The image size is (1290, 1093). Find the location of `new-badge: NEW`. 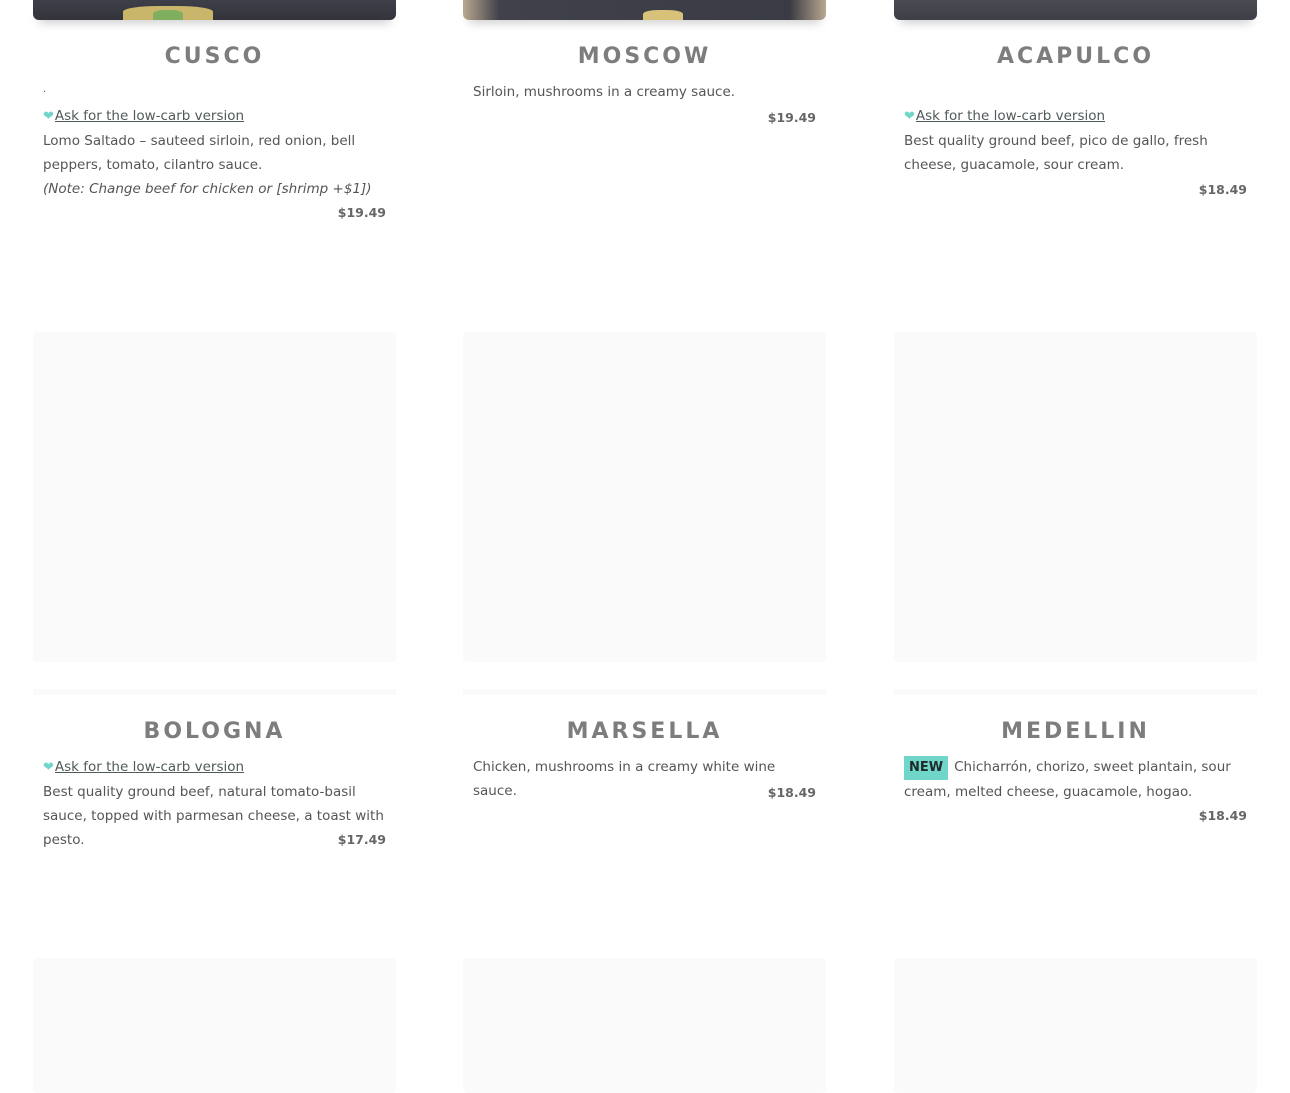

new-badge: NEW is located at coordinates (926, 768).